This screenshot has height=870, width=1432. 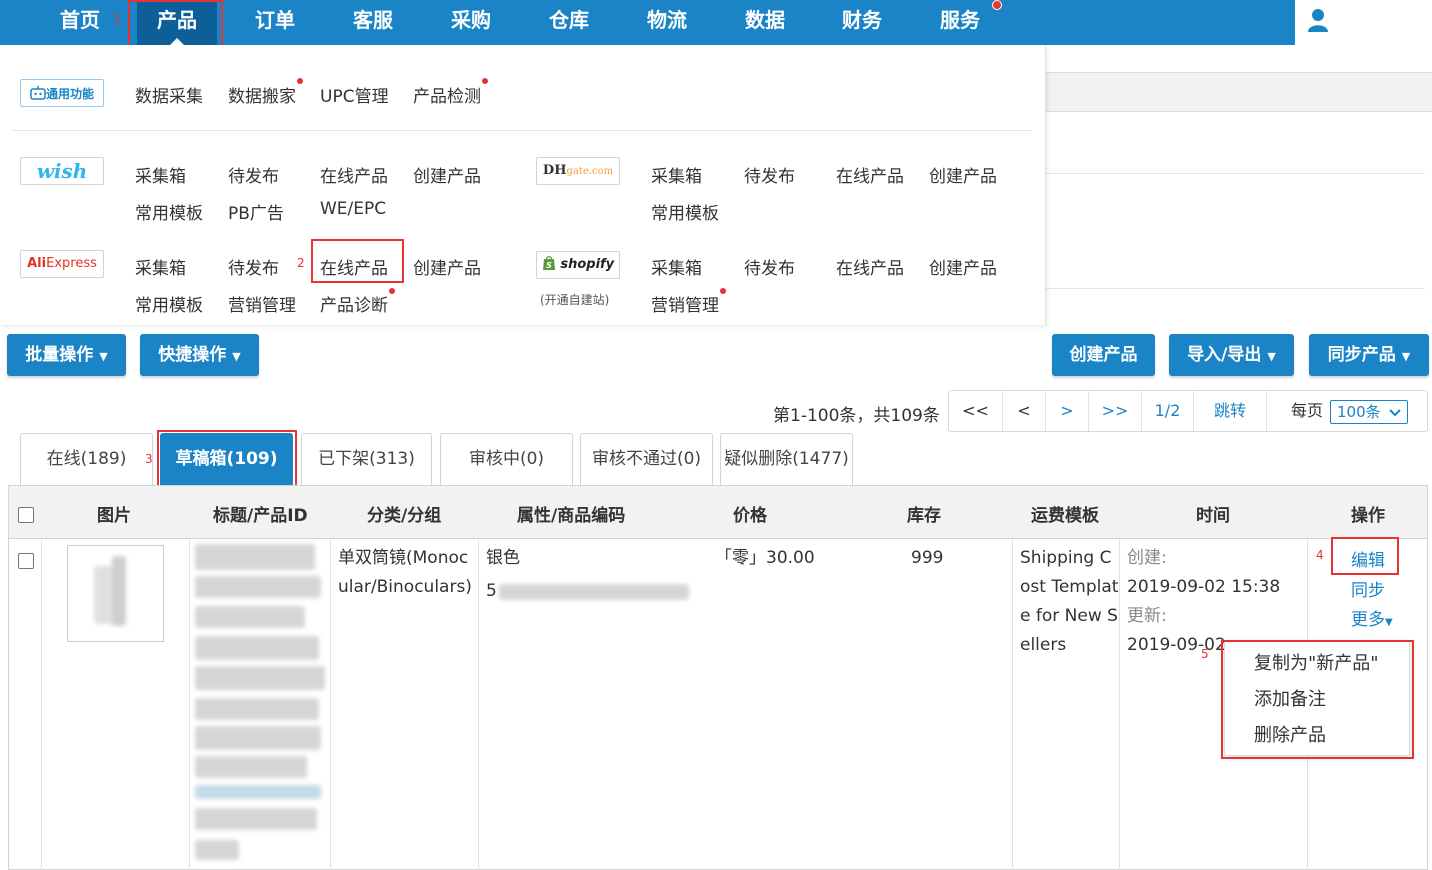 What do you see at coordinates (169, 94) in the screenshot?
I see `link-data-collect: 数据采集` at bounding box center [169, 94].